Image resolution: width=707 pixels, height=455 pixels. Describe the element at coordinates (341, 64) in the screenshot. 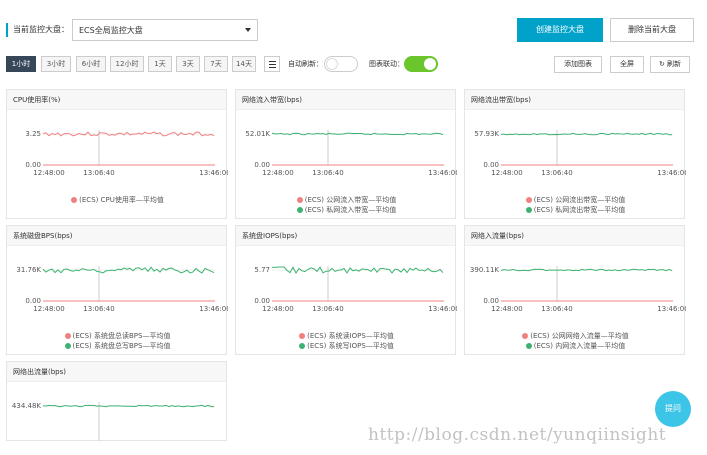

I see `auto-refresh-toggle` at that location.